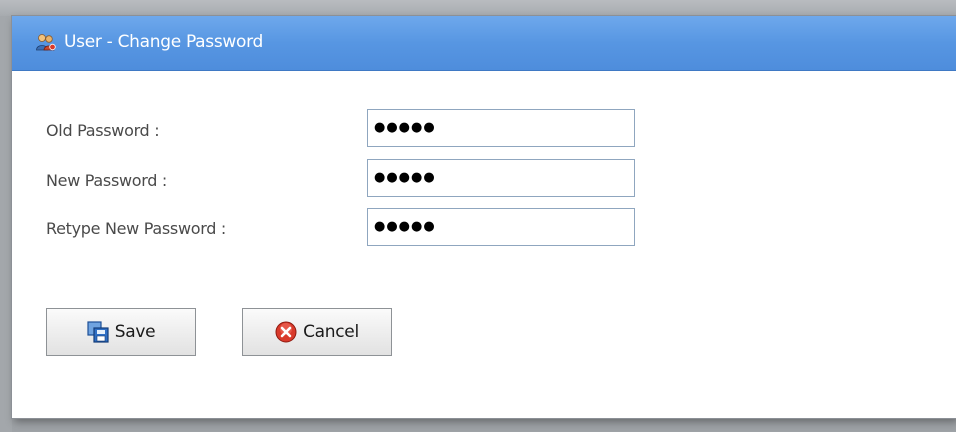 The width and height of the screenshot is (956, 432). What do you see at coordinates (405, 177) in the screenshot?
I see `new-password-value: ●●●●●` at bounding box center [405, 177].